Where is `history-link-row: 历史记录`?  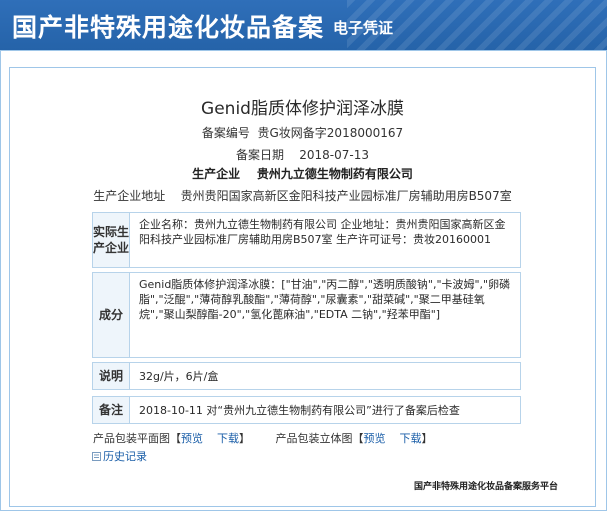 history-link-row: 历史记录 is located at coordinates (119, 456).